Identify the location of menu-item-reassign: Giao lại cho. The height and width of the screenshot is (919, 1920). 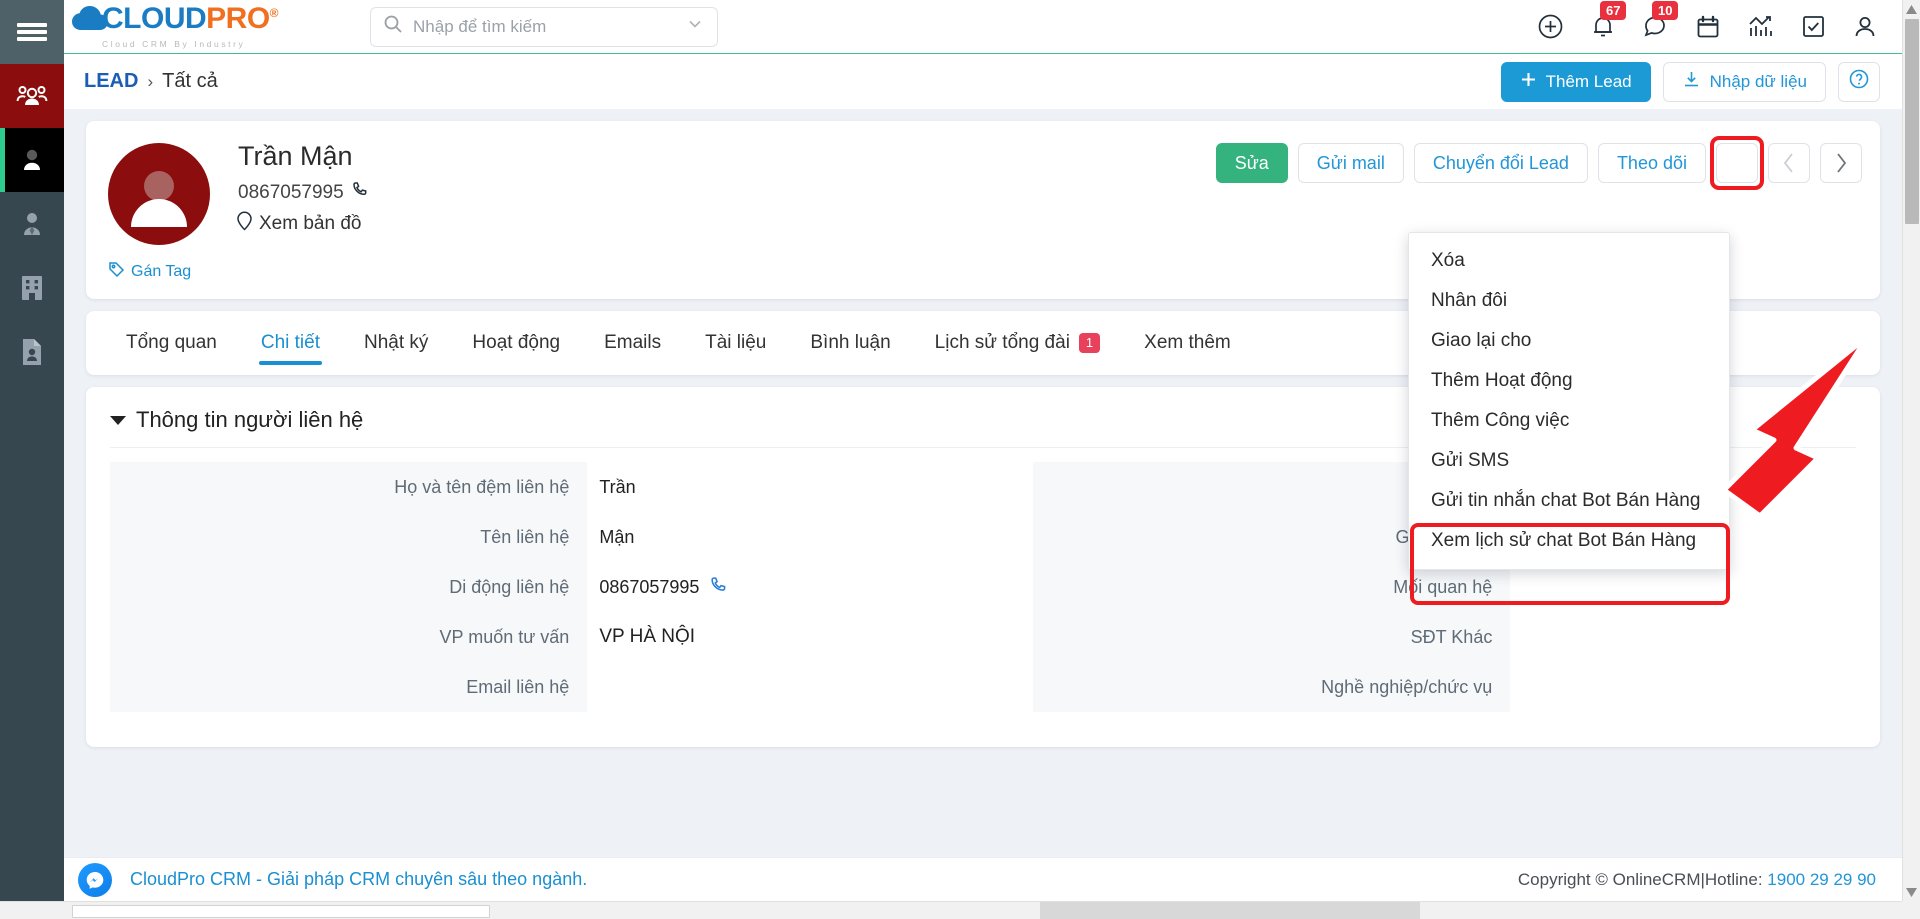
(1569, 341).